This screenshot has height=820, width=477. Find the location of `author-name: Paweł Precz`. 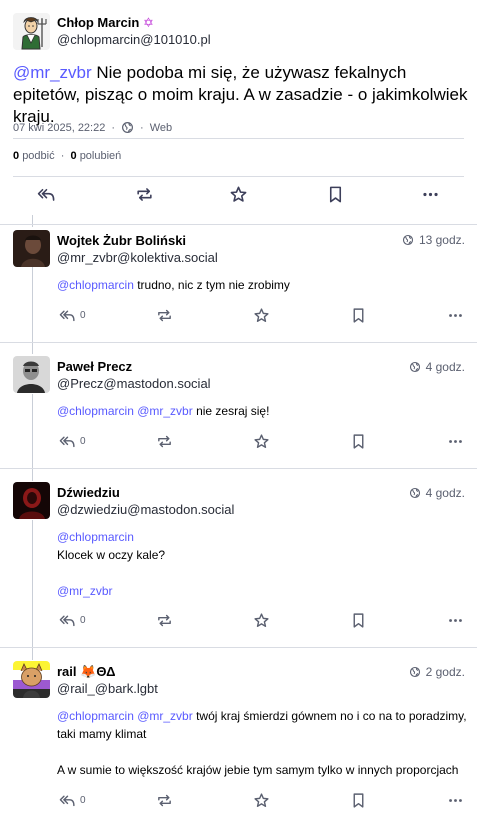

author-name: Paweł Precz is located at coordinates (94, 366).